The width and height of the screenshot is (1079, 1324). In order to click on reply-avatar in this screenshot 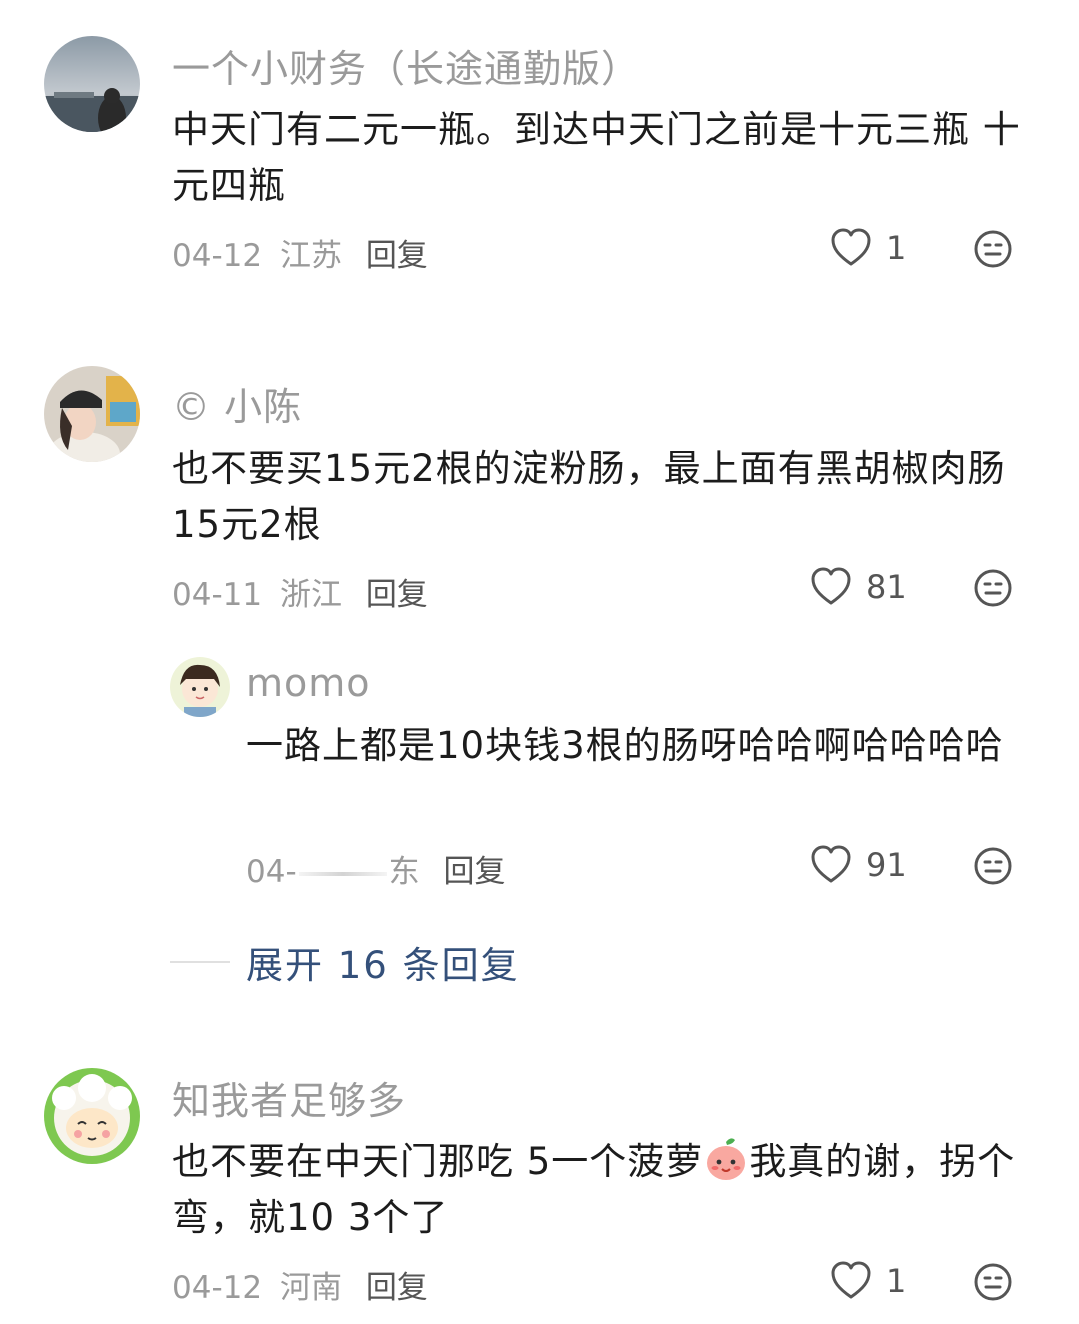, I will do `click(200, 687)`.